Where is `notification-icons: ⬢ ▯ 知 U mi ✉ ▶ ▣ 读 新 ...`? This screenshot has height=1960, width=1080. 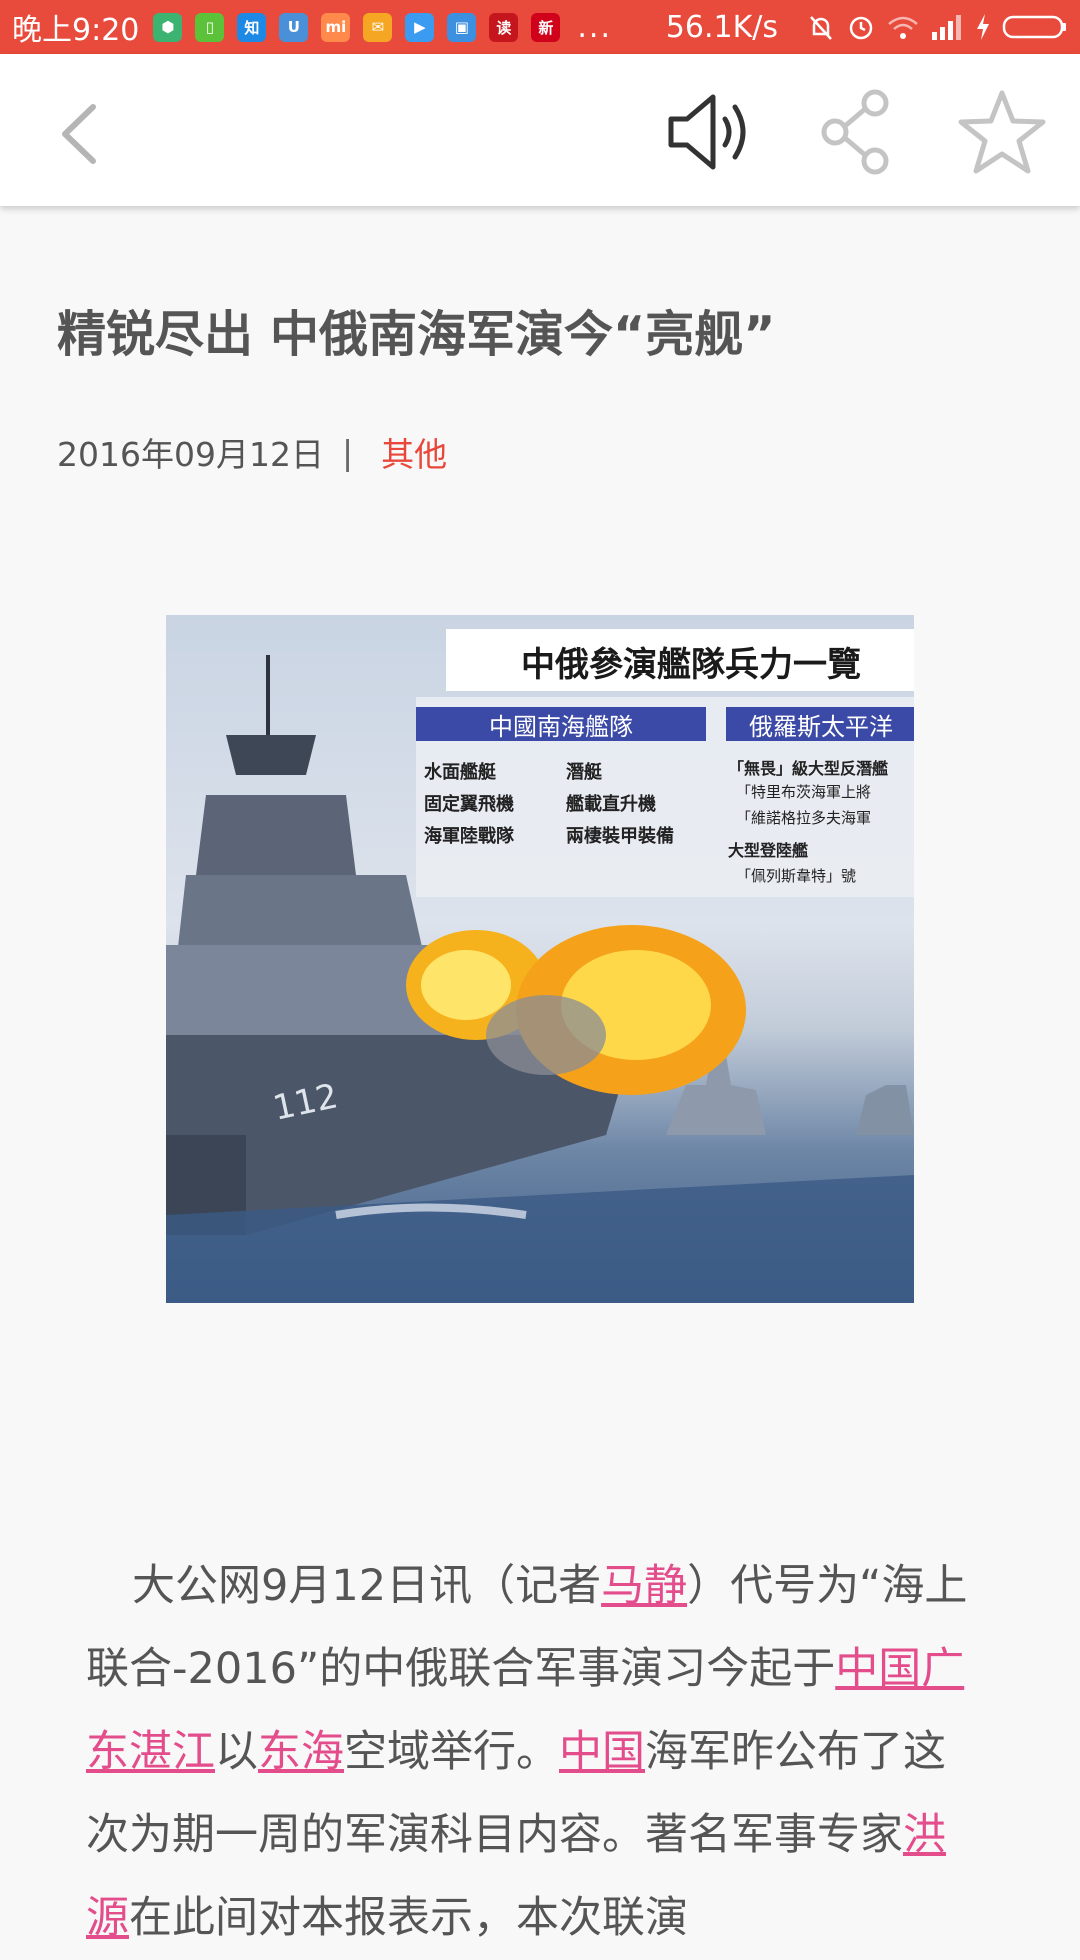 notification-icons: ⬢ ▯ 知 U mi ✉ ▶ ▣ 读 新 ... is located at coordinates (382, 27).